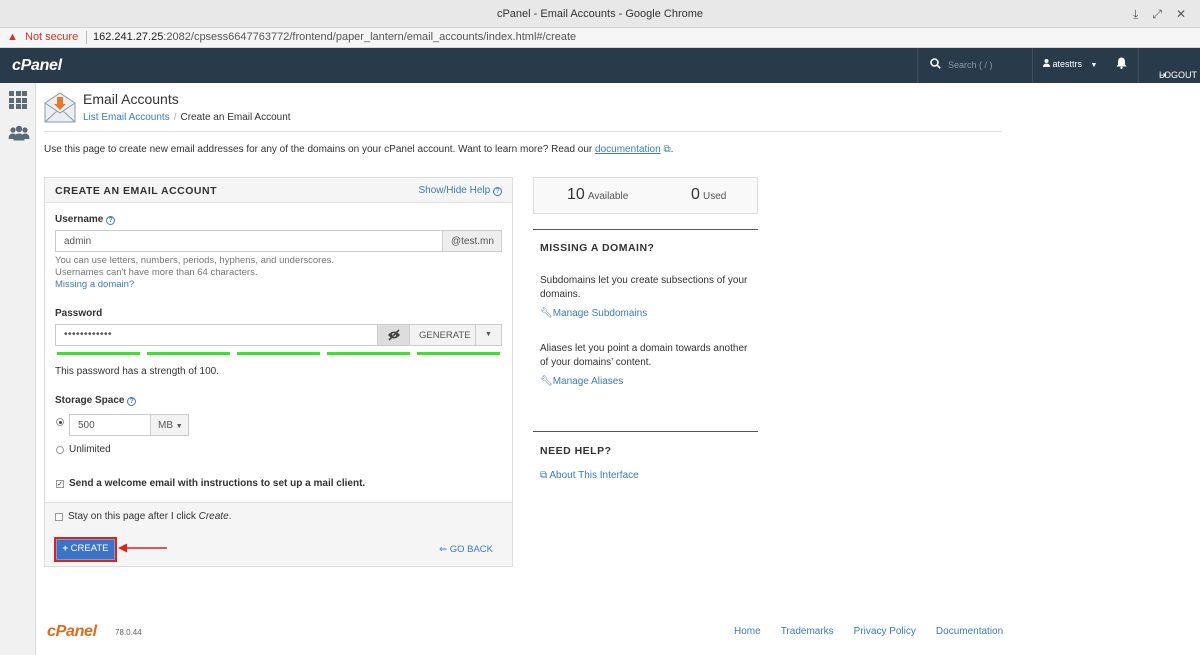 This screenshot has height=655, width=1200. I want to click on show-hide-help-link: Show/Hide Help ?, so click(460, 190).